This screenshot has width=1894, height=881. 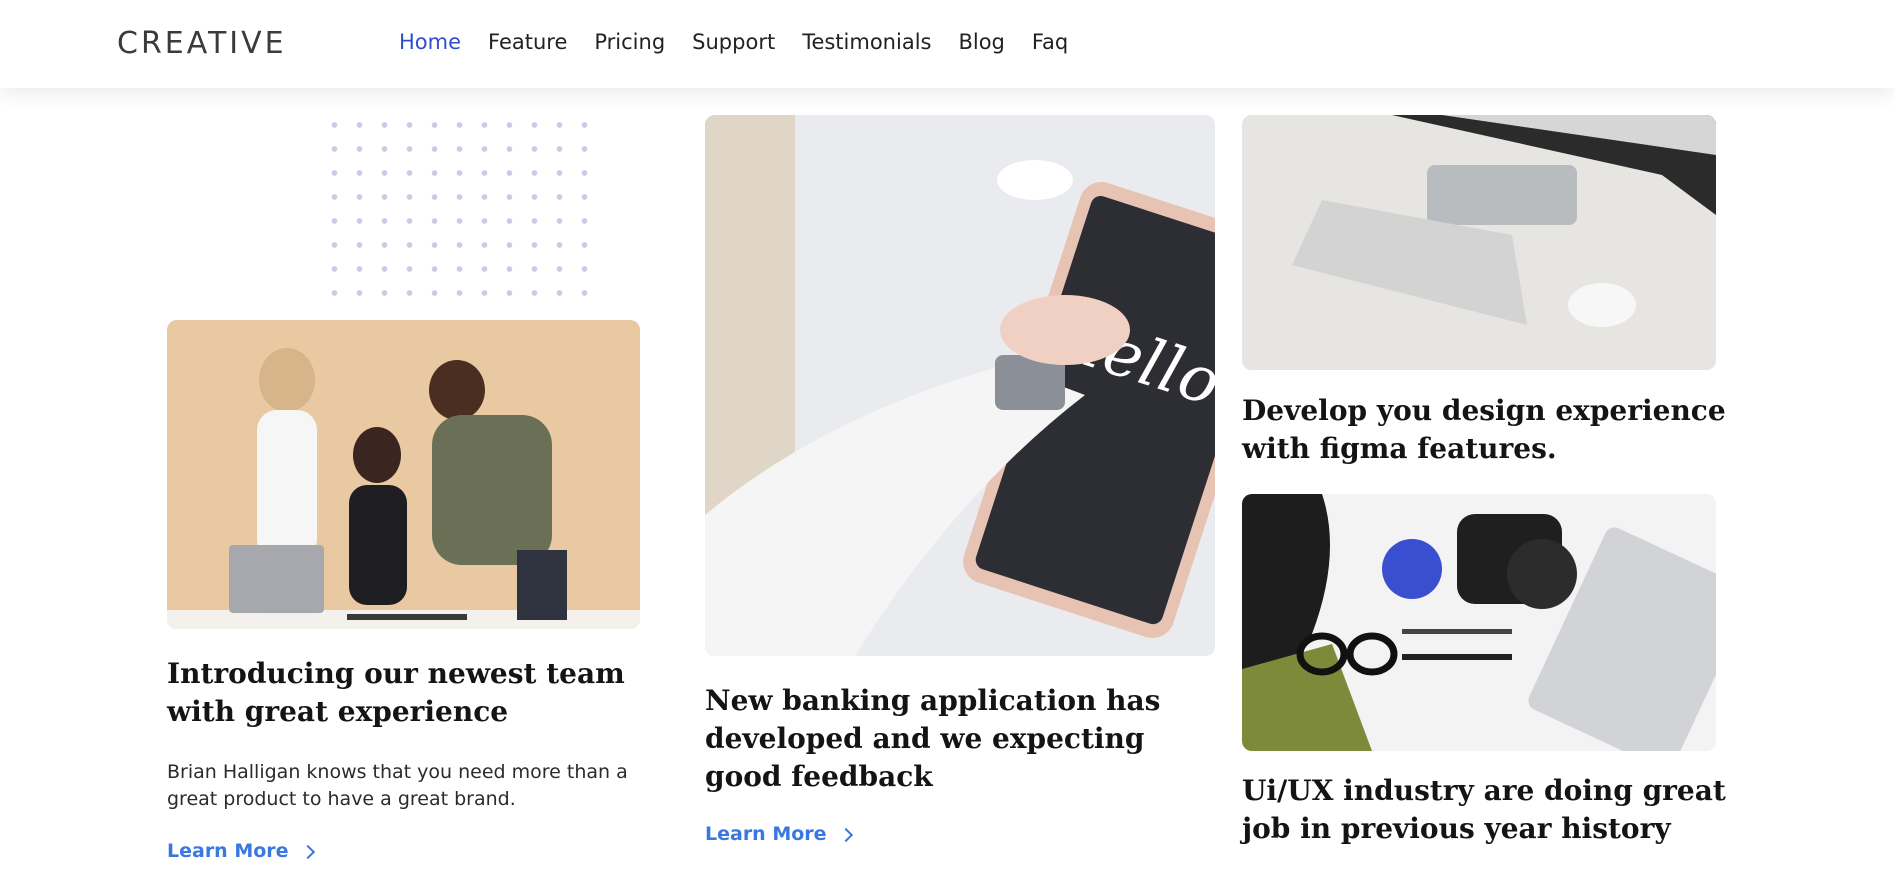 I want to click on nav-item-testimonials: Testimonials, so click(x=866, y=42).